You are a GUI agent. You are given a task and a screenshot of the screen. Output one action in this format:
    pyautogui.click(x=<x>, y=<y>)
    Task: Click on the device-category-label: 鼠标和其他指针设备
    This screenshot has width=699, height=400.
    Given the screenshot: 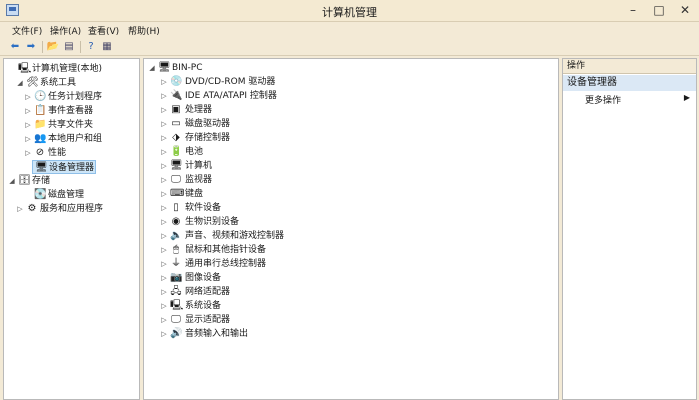 What is the action you would take?
    pyautogui.click(x=226, y=250)
    